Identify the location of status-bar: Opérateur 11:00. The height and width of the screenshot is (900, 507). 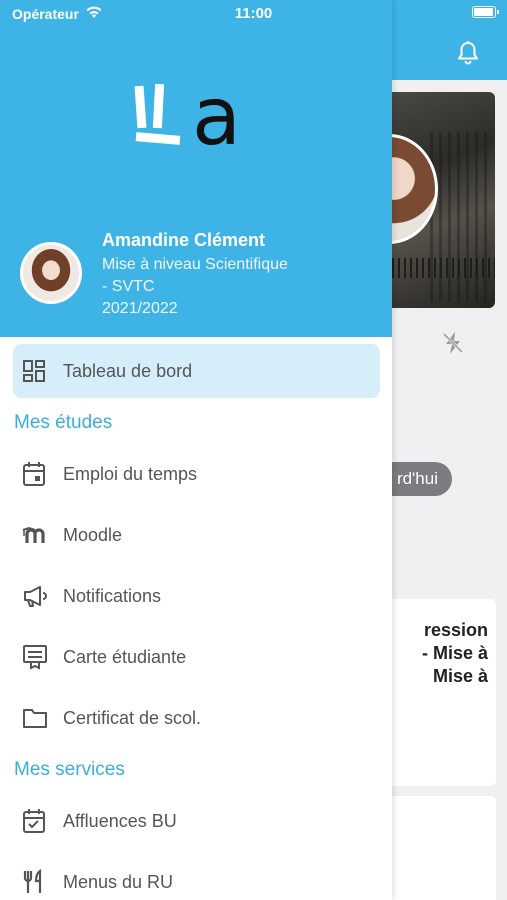
(253, 14).